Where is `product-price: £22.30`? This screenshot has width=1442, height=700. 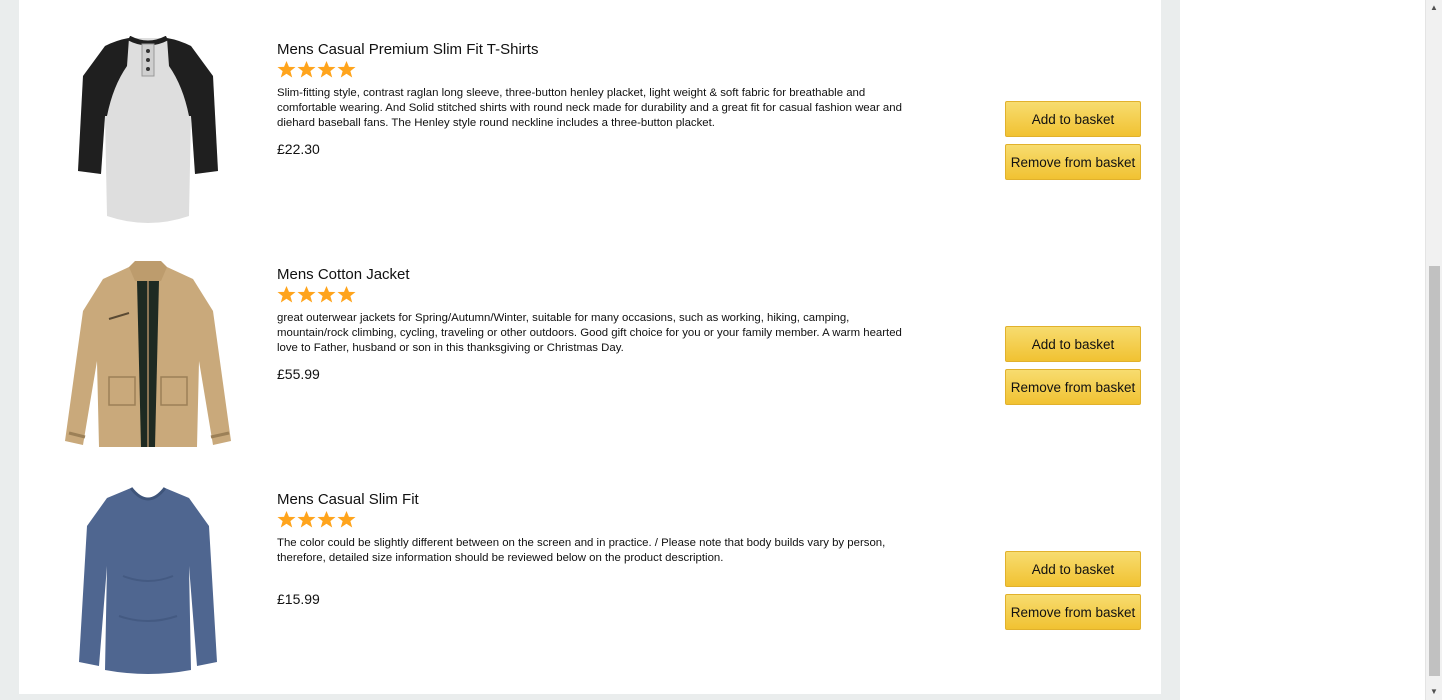 product-price: £22.30 is located at coordinates (298, 149).